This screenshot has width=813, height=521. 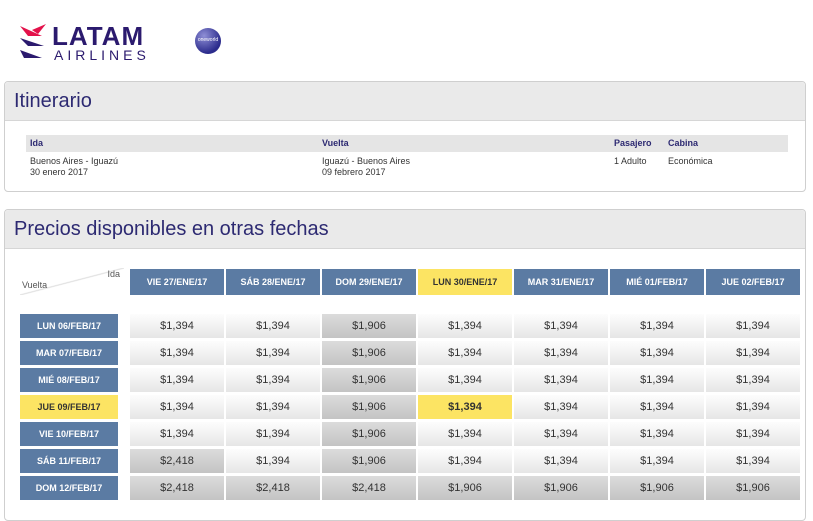 What do you see at coordinates (683, 143) in the screenshot?
I see `cabina-header: Cabina` at bounding box center [683, 143].